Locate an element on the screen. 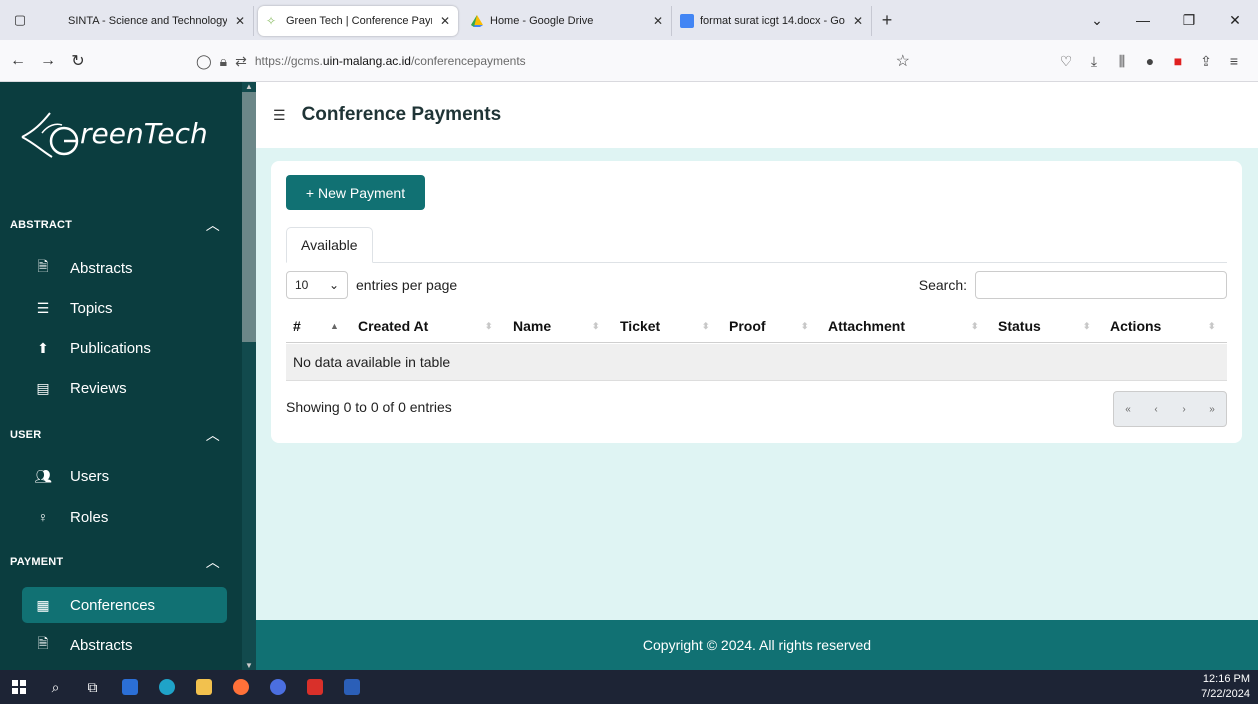 The height and width of the screenshot is (704, 1258). tab-google-drive: Home - Google Drive ✕ is located at coordinates (567, 21).